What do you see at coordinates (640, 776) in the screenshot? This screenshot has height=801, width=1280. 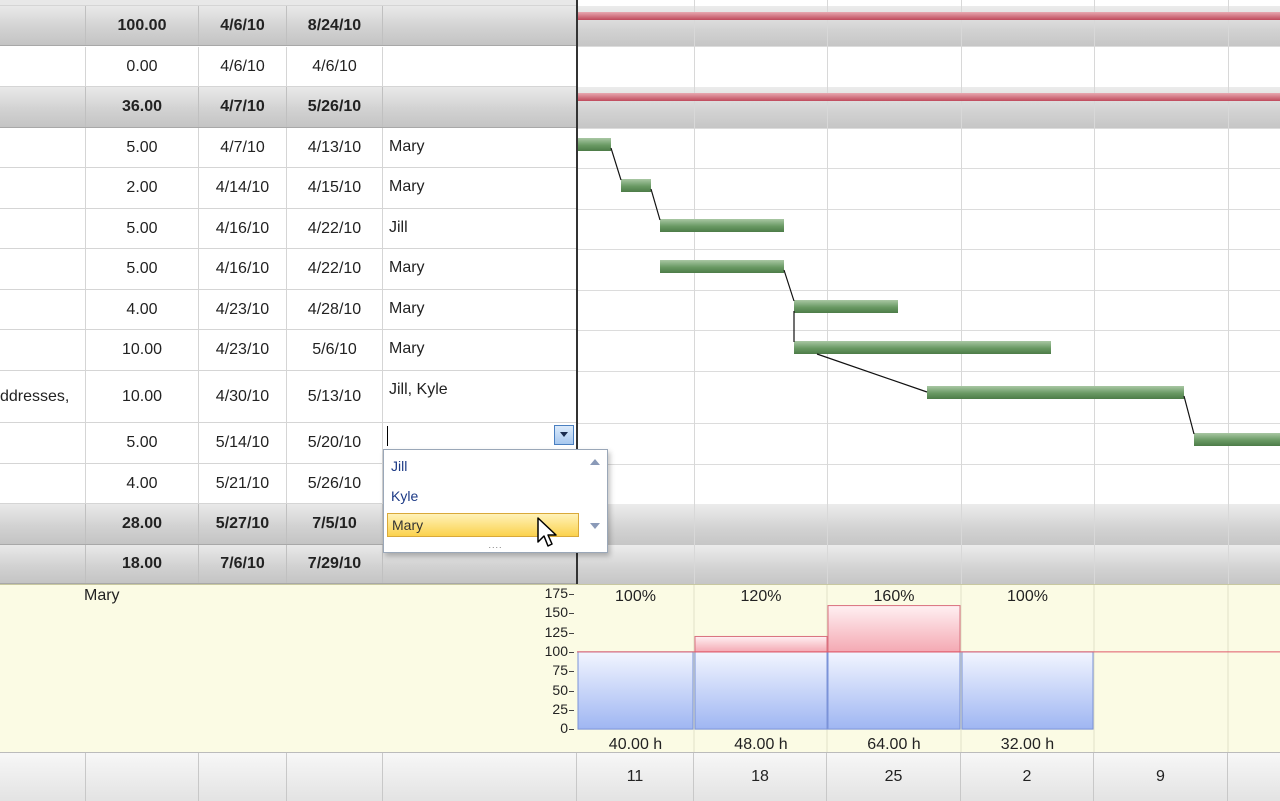 I see `timescale: 11 18 25 2 9` at bounding box center [640, 776].